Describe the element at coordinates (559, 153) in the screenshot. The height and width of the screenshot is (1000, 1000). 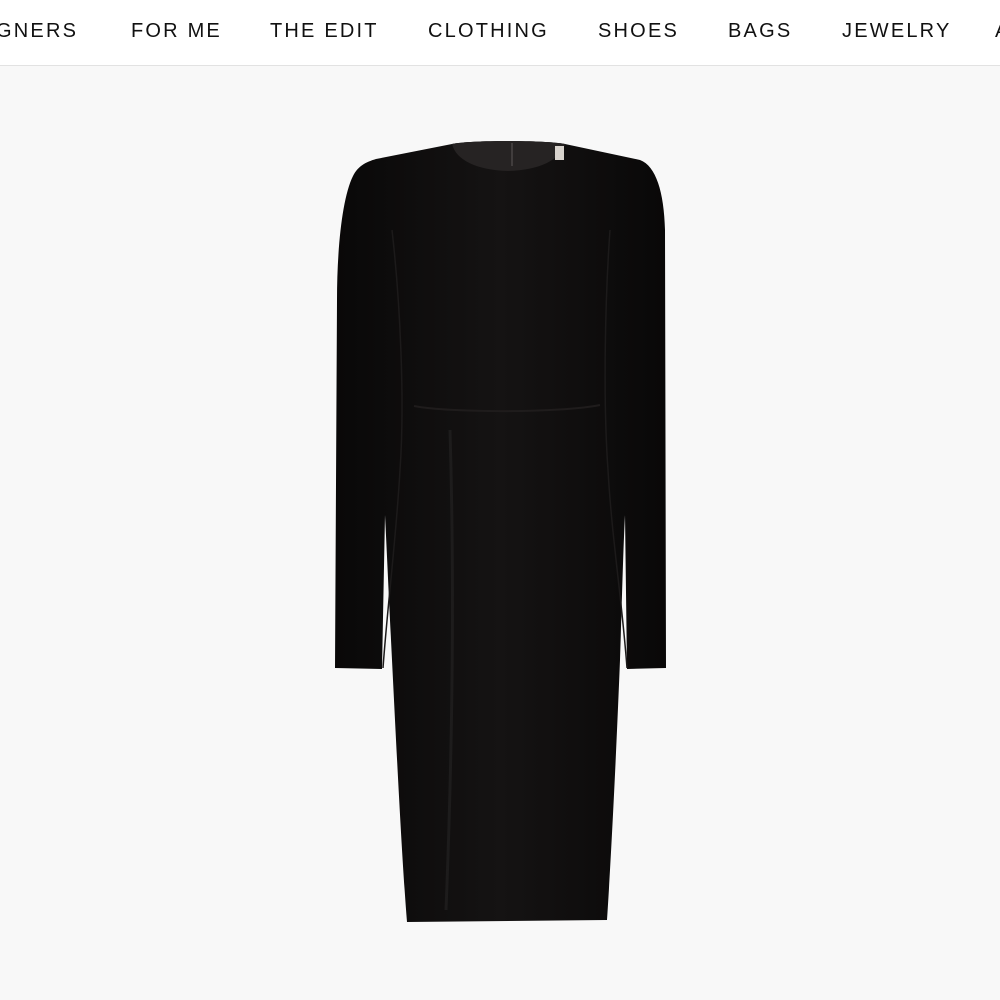
I see `dress-label` at that location.